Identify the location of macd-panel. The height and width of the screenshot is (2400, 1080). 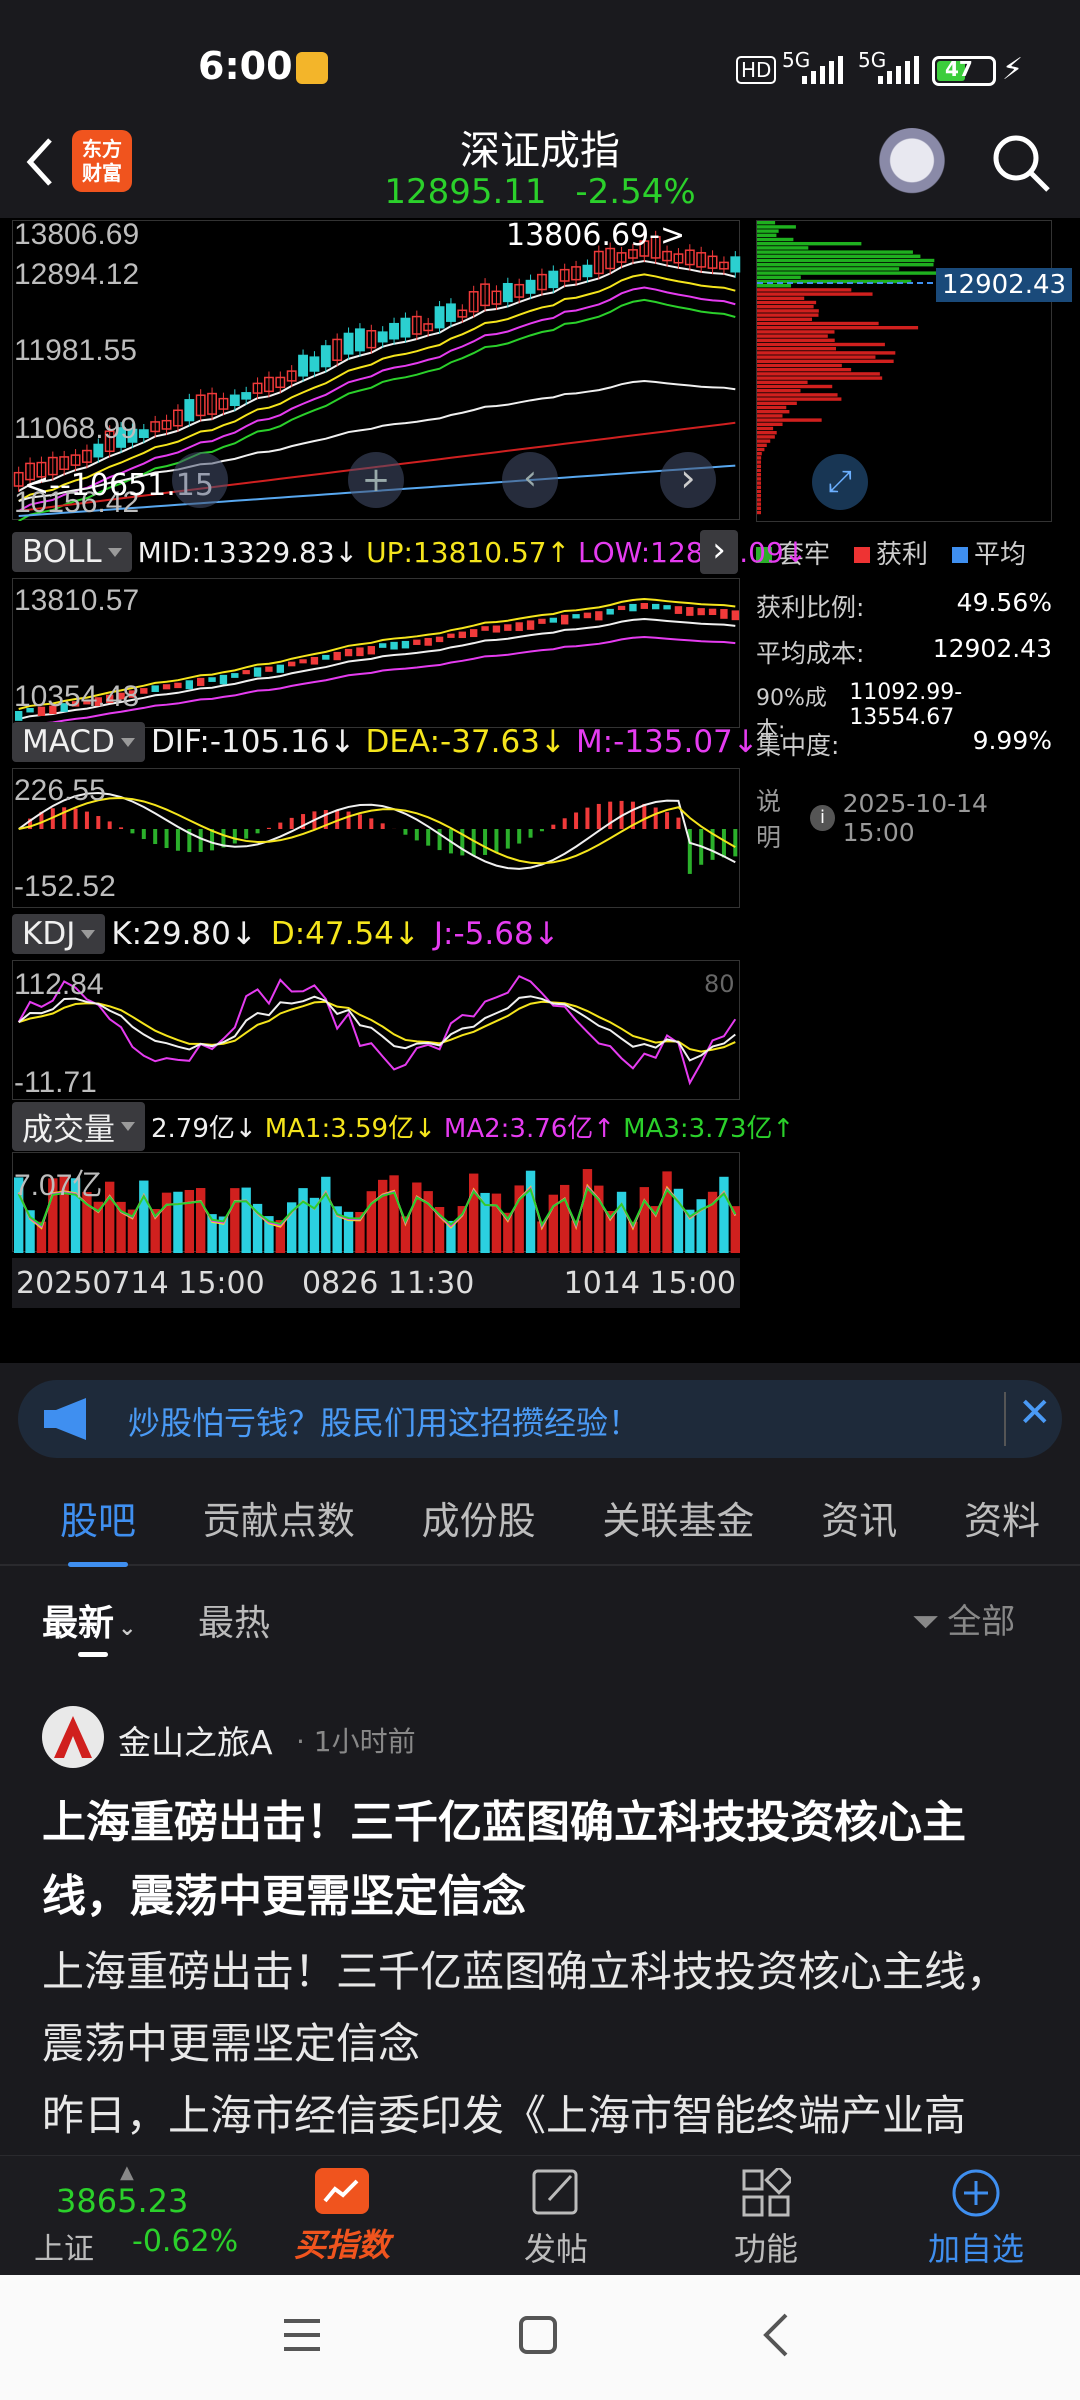
(376, 838).